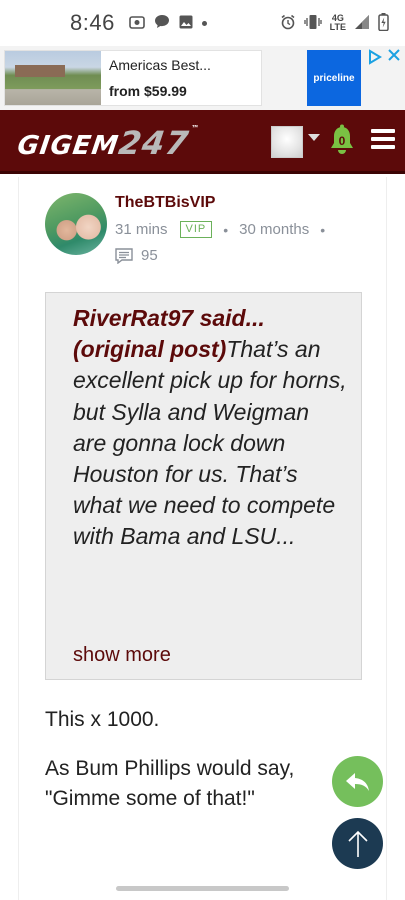  Describe the element at coordinates (53, 78) in the screenshot. I see `ad-thumbnail` at that location.